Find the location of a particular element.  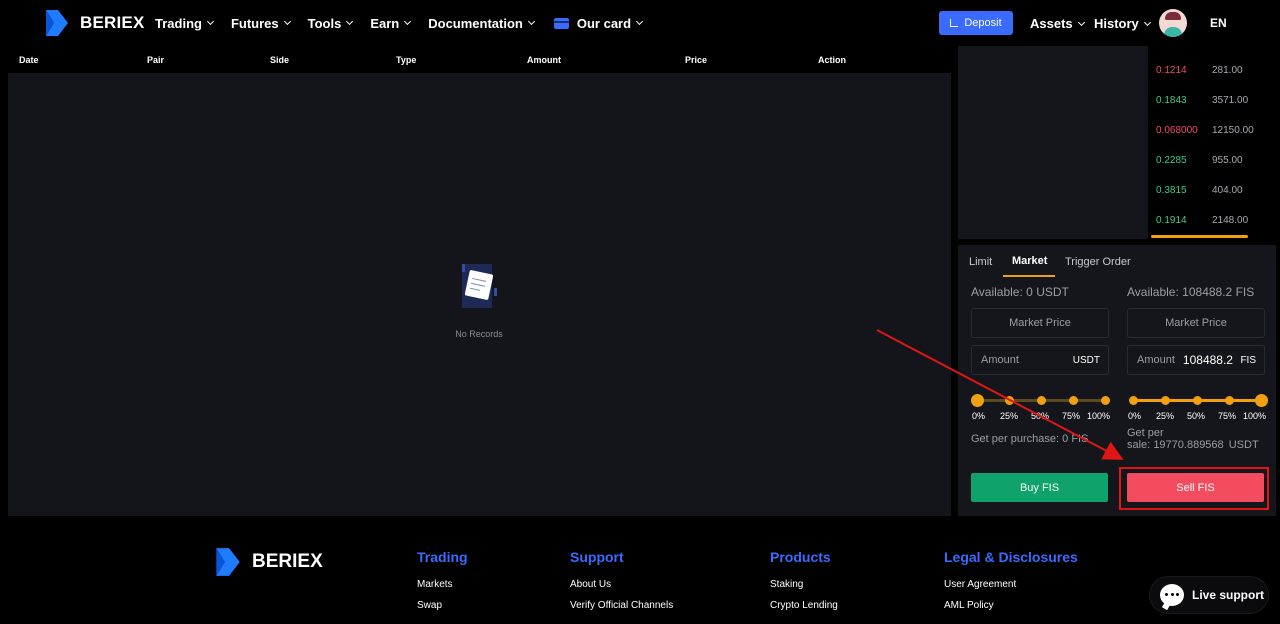

user-avatar is located at coordinates (1173, 23).